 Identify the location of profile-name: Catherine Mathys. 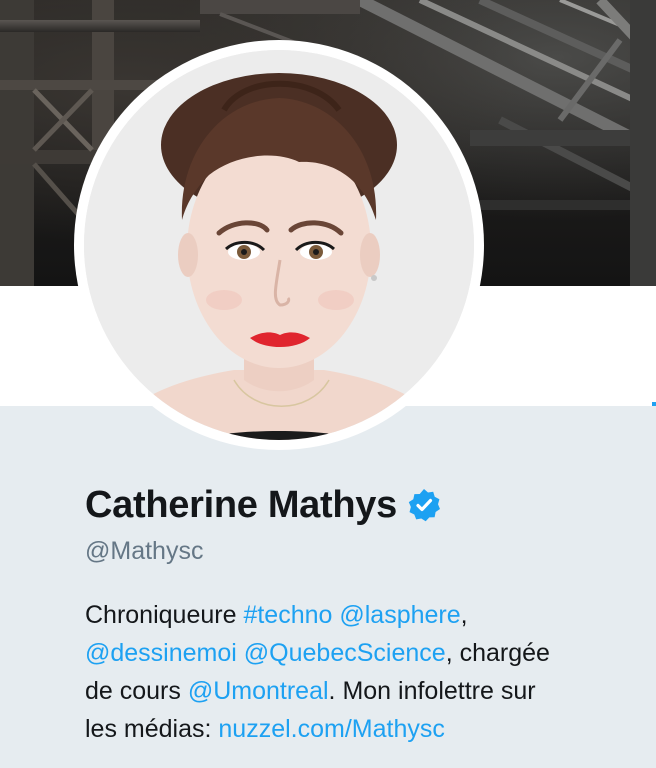
(241, 505).